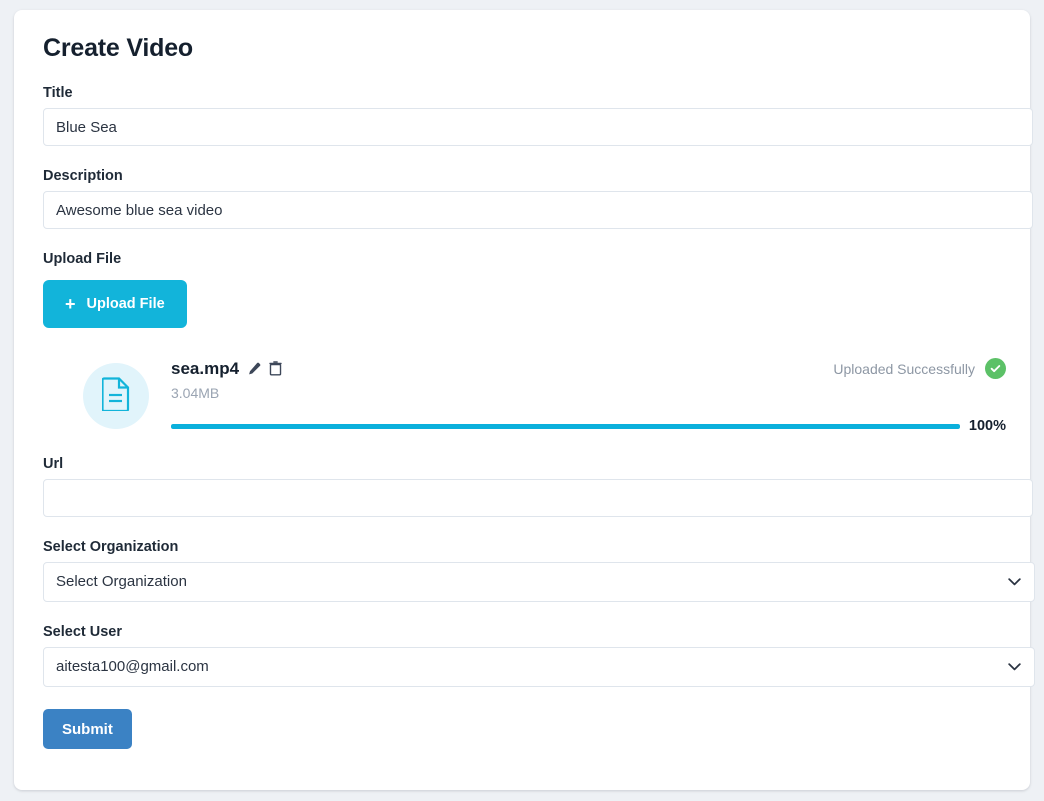  I want to click on file-size: 3.04MB, so click(195, 393).